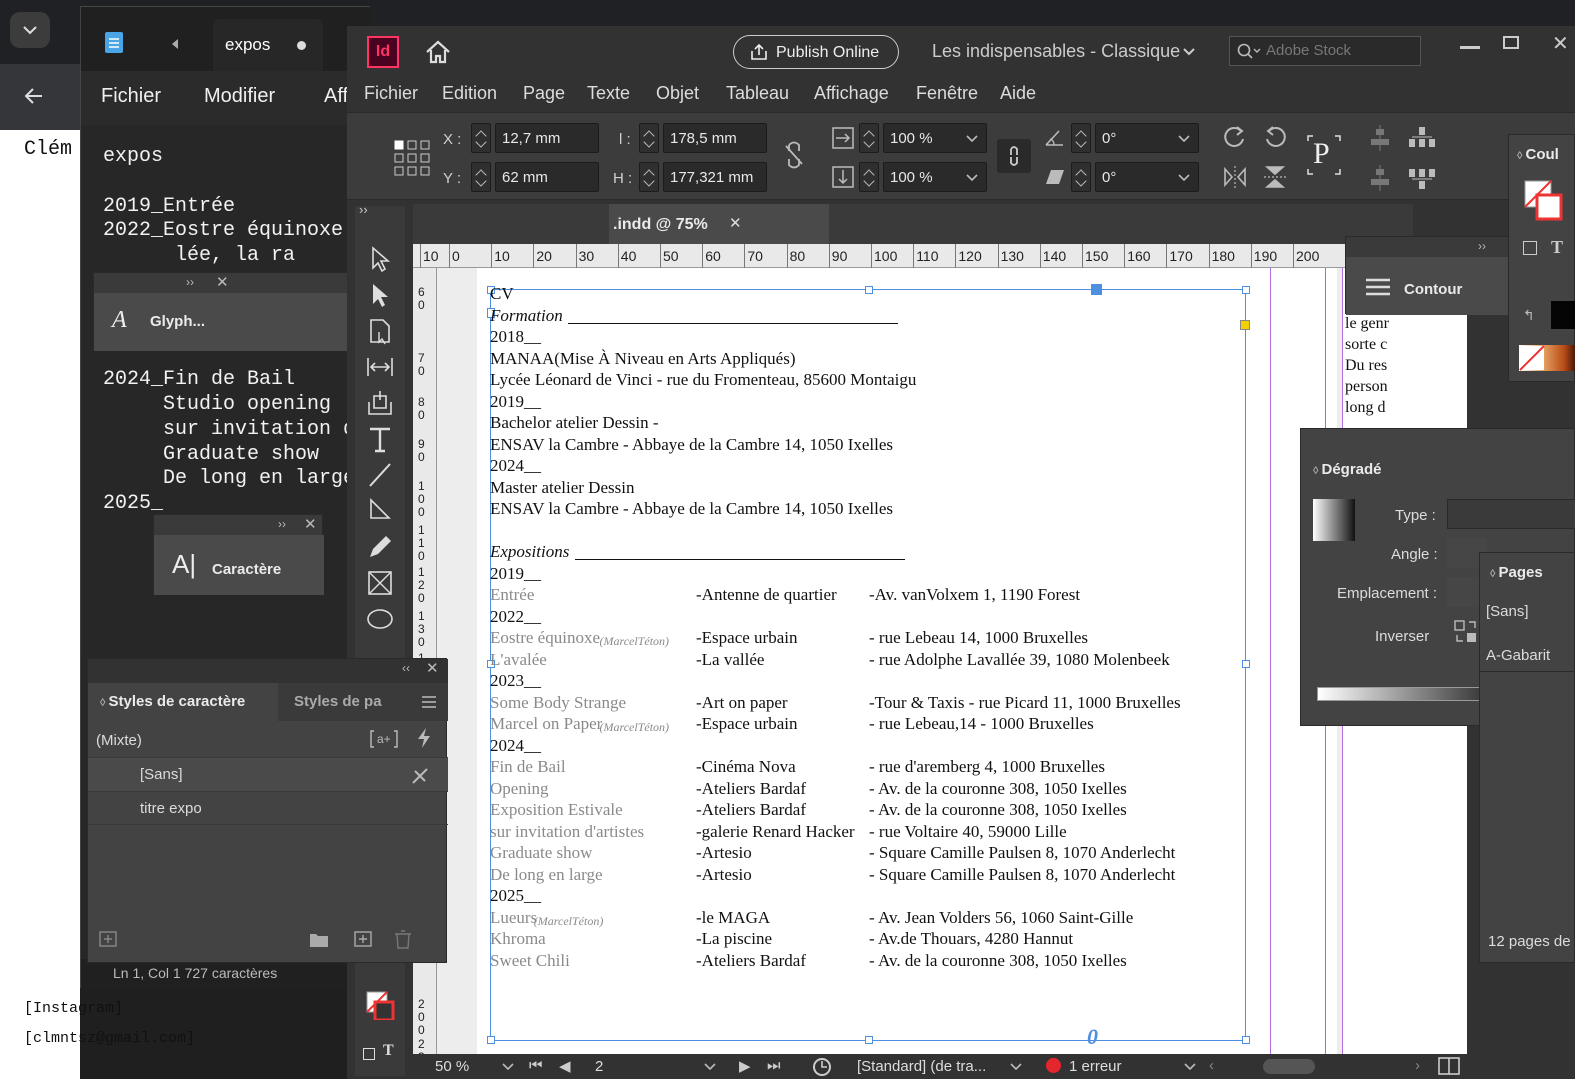 This screenshot has width=1575, height=1079. What do you see at coordinates (869, 177) in the screenshot?
I see `scale-y-stepper` at bounding box center [869, 177].